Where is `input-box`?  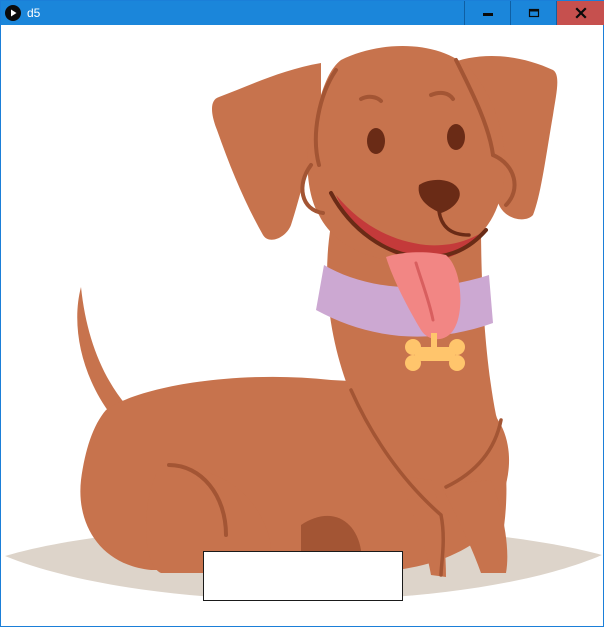
input-box is located at coordinates (303, 576).